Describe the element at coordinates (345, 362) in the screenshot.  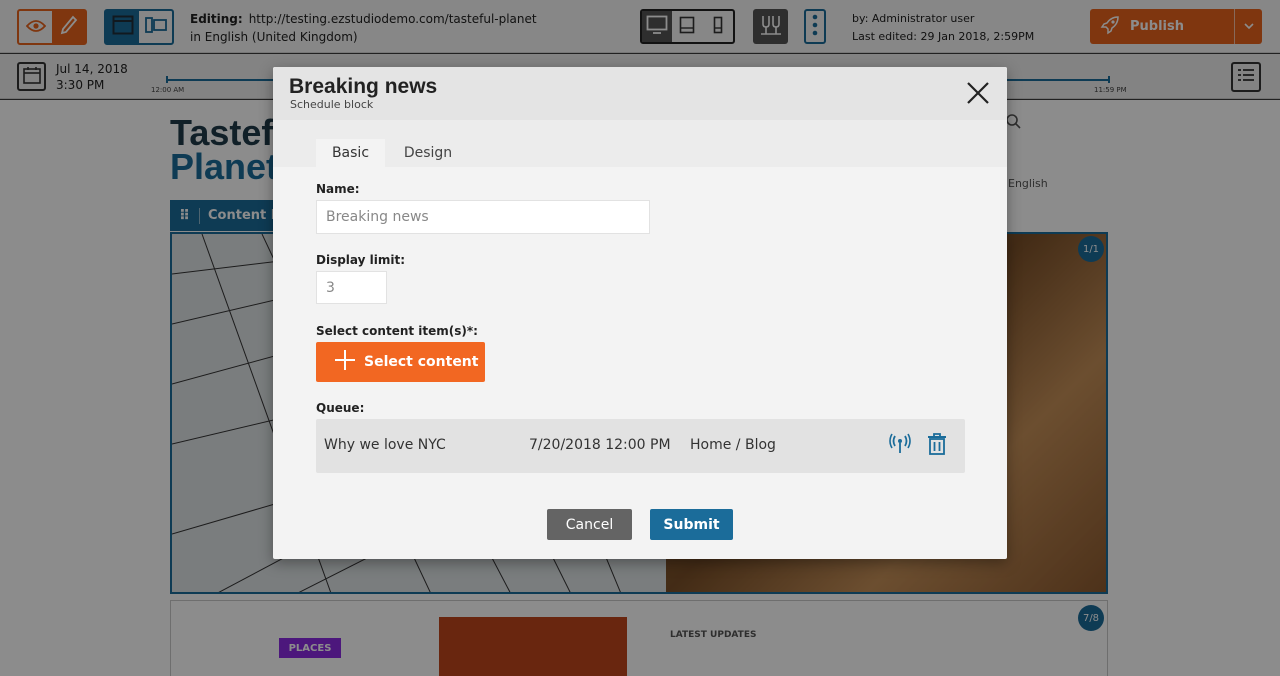
I see `plus-icon` at that location.